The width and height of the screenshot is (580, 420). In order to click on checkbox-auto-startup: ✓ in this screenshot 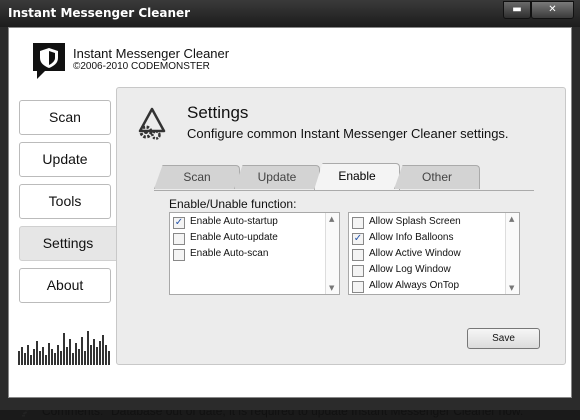, I will do `click(179, 223)`.